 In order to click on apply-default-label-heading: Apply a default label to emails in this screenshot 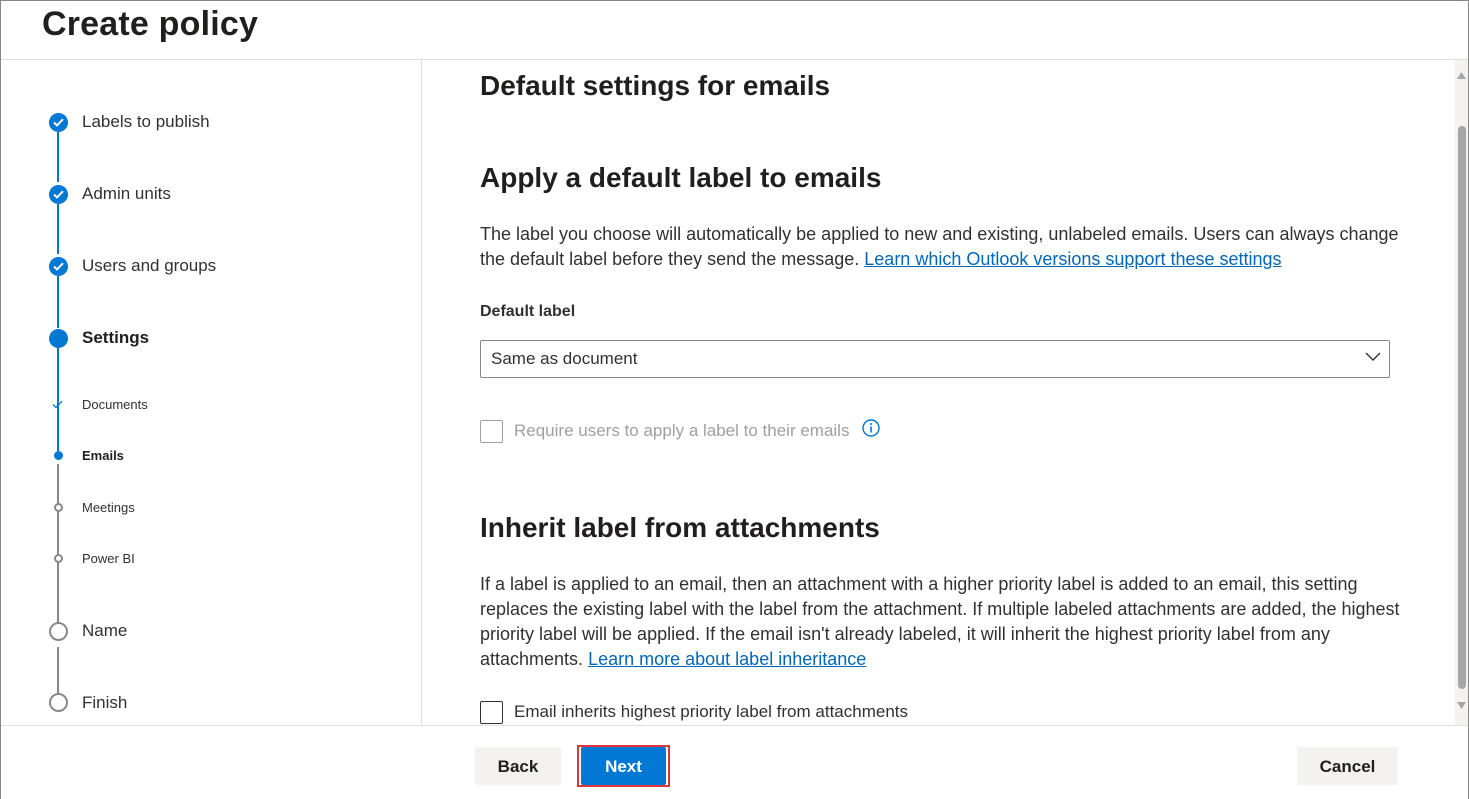, I will do `click(681, 177)`.